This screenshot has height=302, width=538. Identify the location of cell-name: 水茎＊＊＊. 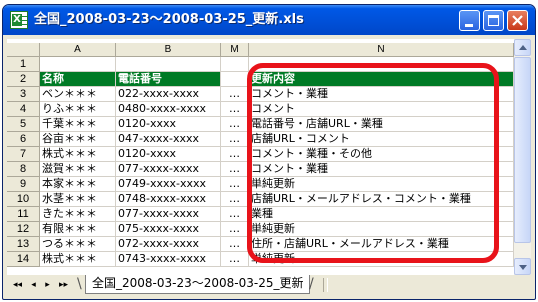
(78, 199).